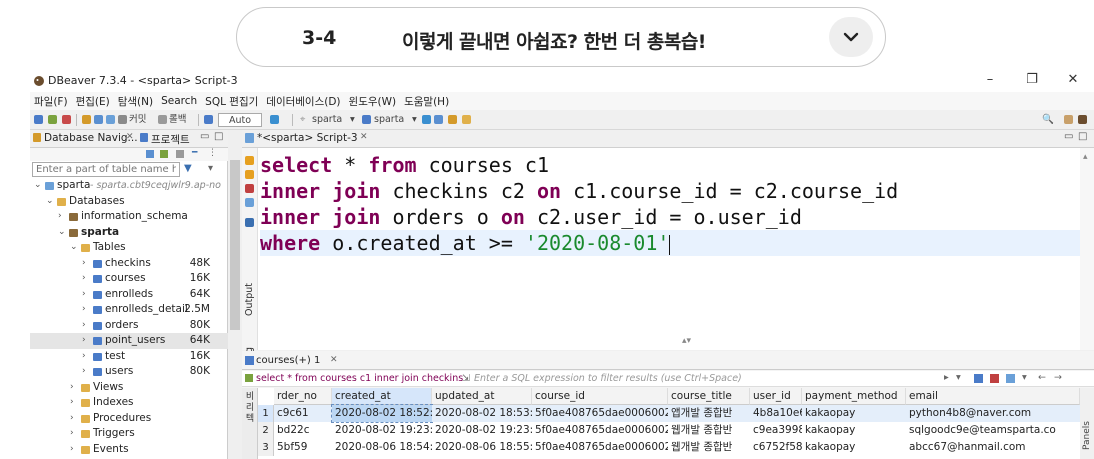 This screenshot has height=459, width=1094. What do you see at coordinates (266, 413) in the screenshot?
I see `row-number: 1` at bounding box center [266, 413].